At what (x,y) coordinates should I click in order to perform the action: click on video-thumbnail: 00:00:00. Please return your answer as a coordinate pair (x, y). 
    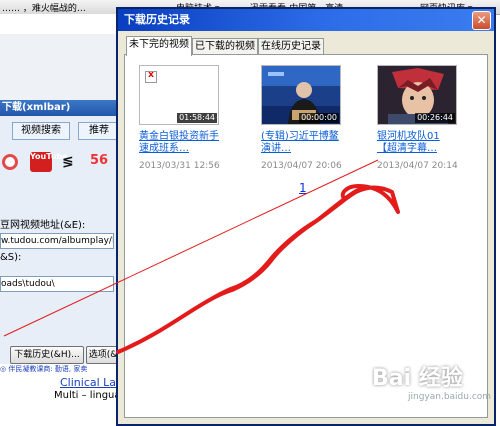
    Looking at the image, I should click on (301, 95).